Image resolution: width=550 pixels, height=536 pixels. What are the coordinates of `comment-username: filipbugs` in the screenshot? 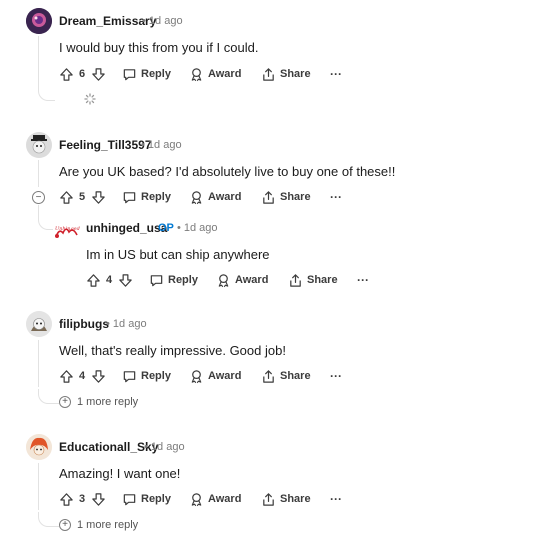 It's located at (84, 324).